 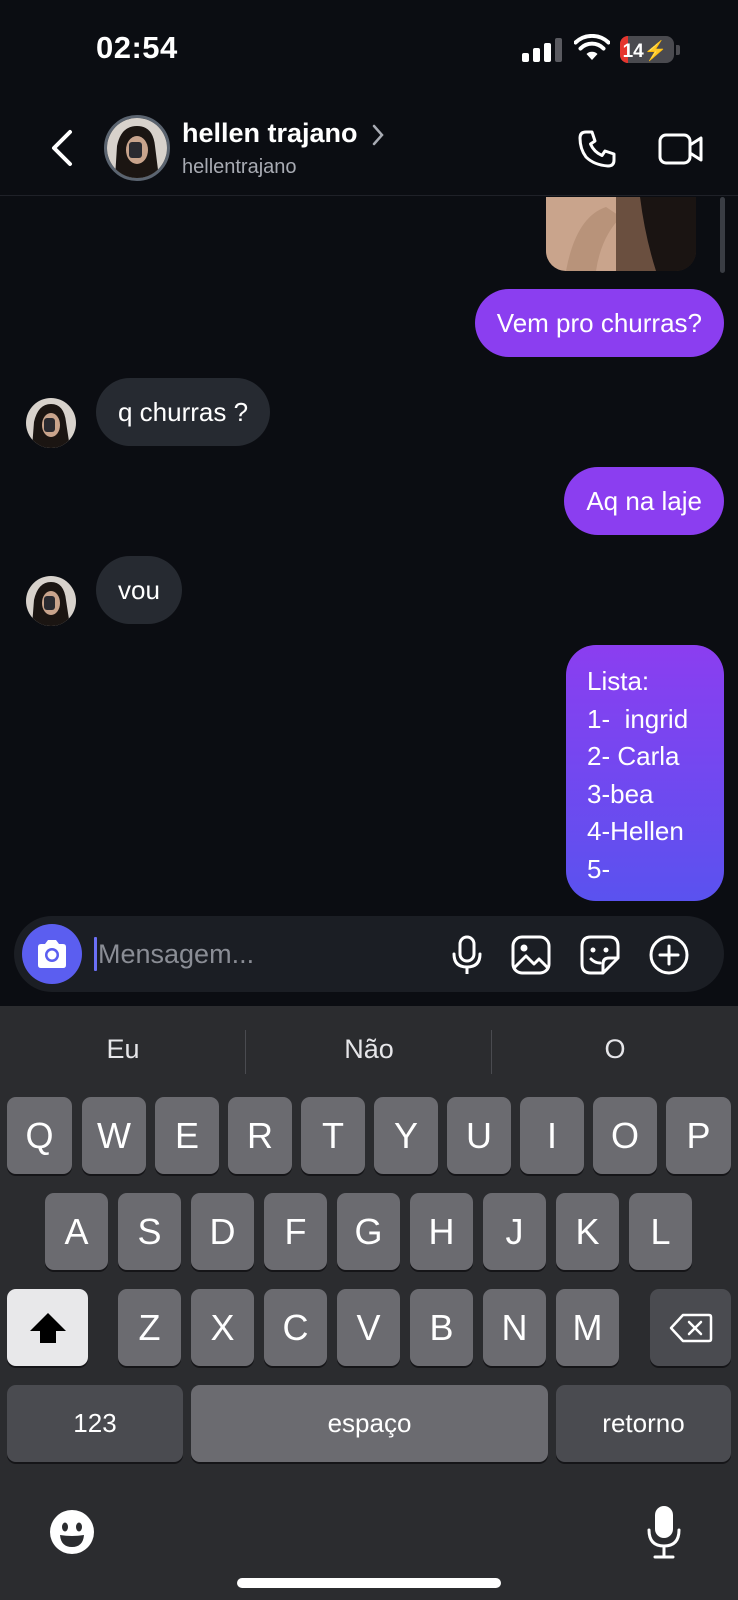 I want to click on key-e: E, so click(x=187, y=1135).